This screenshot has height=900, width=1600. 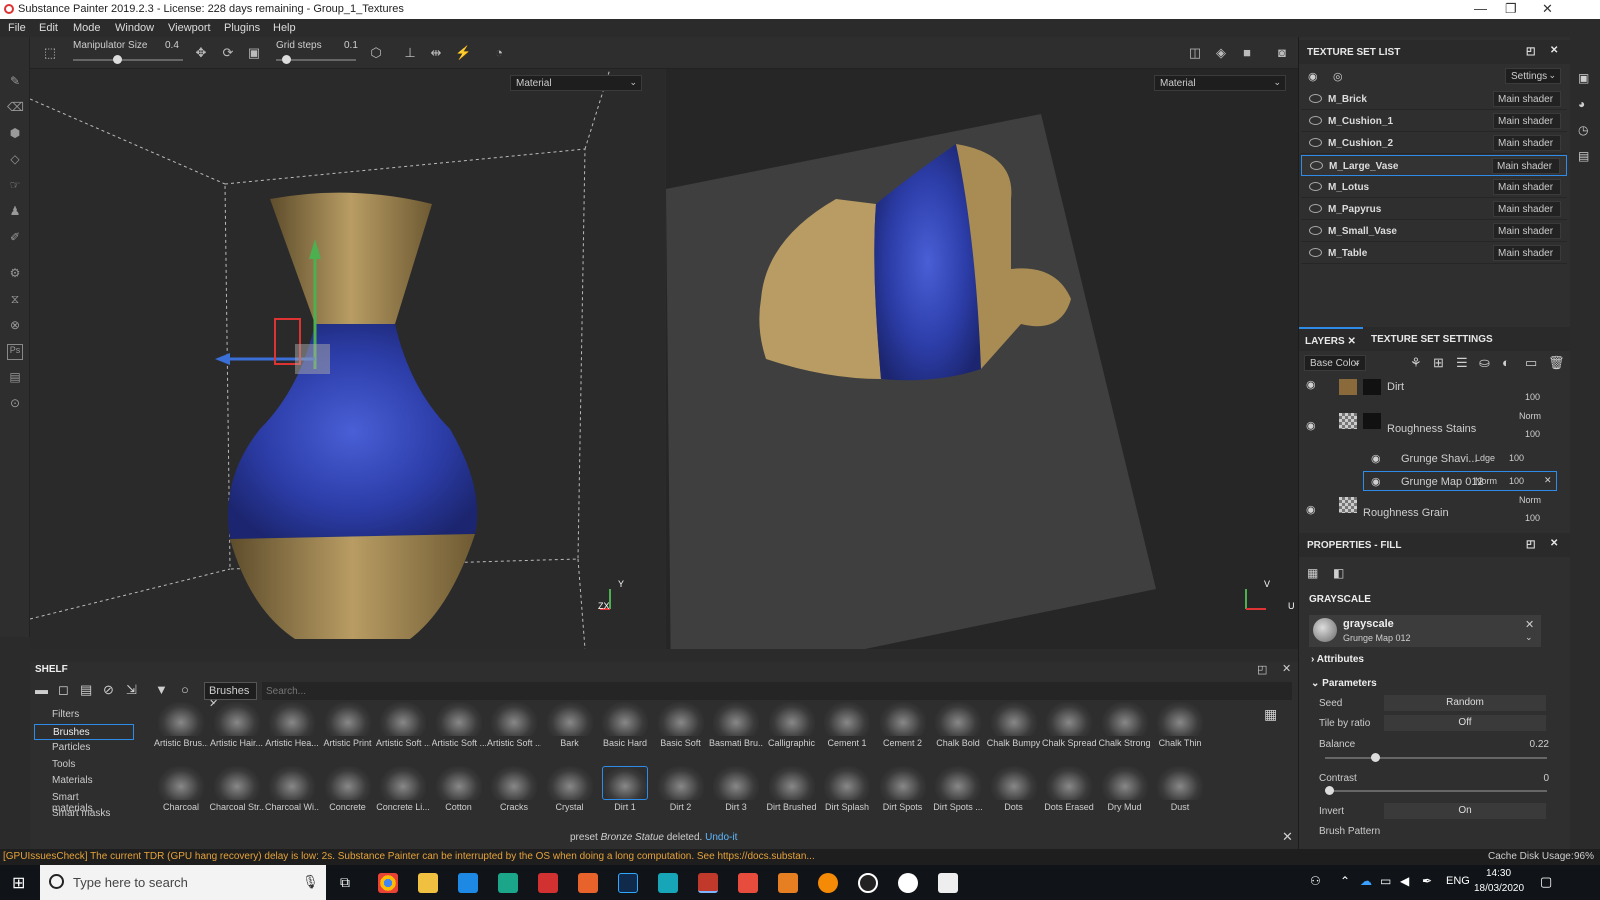 What do you see at coordinates (1014, 733) in the screenshot?
I see `brush-preset: Chalk Bumpy` at bounding box center [1014, 733].